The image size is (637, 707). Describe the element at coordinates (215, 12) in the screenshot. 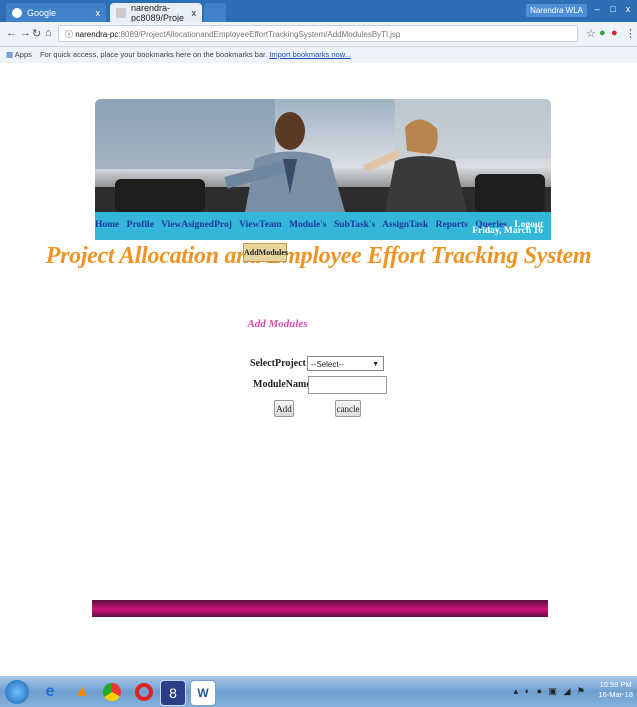

I see `new-tab-button` at that location.